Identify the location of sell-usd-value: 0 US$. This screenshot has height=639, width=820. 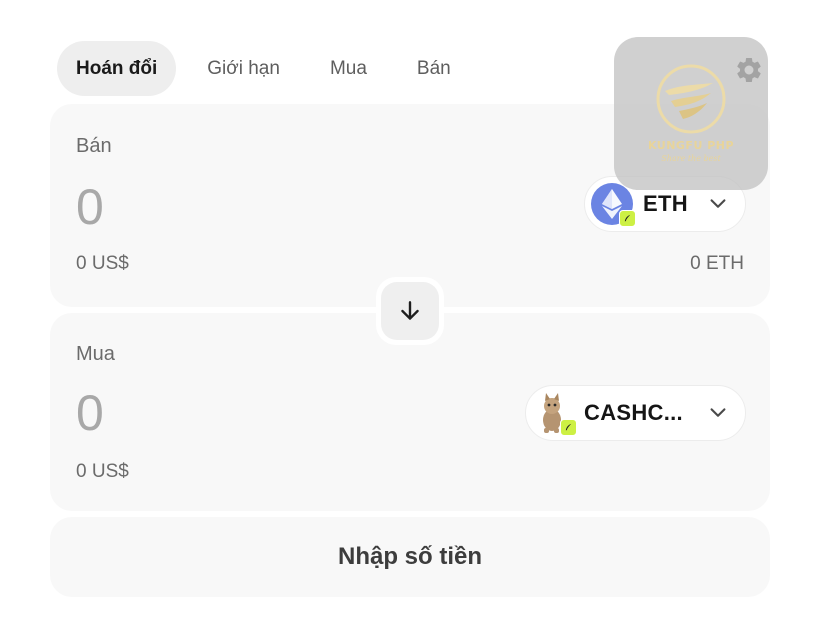
(102, 263).